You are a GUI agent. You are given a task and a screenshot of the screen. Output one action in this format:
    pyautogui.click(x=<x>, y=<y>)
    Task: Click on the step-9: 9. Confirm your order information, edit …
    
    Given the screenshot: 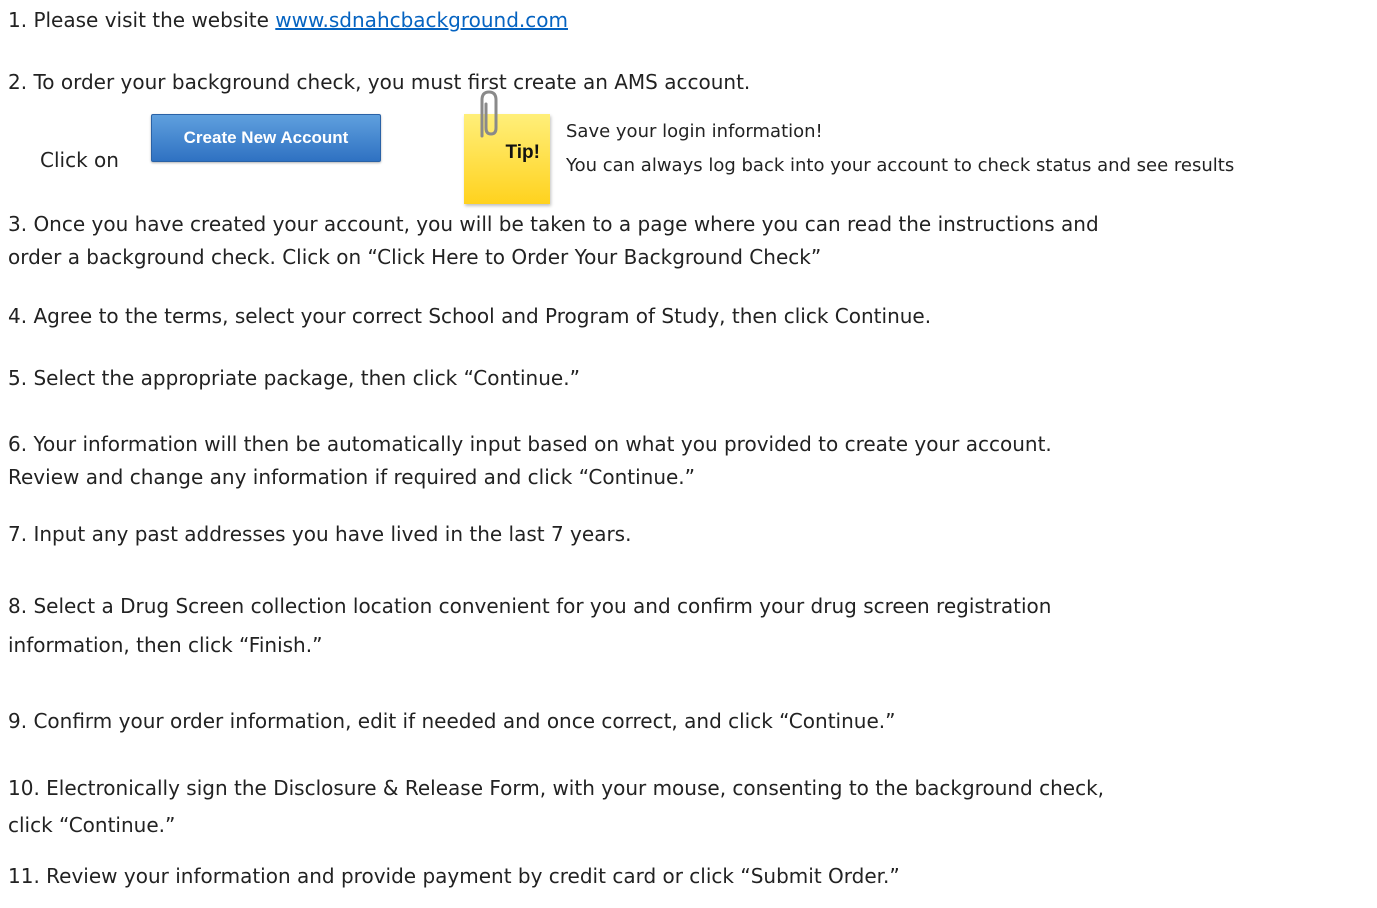 What is the action you would take?
    pyautogui.click(x=452, y=721)
    